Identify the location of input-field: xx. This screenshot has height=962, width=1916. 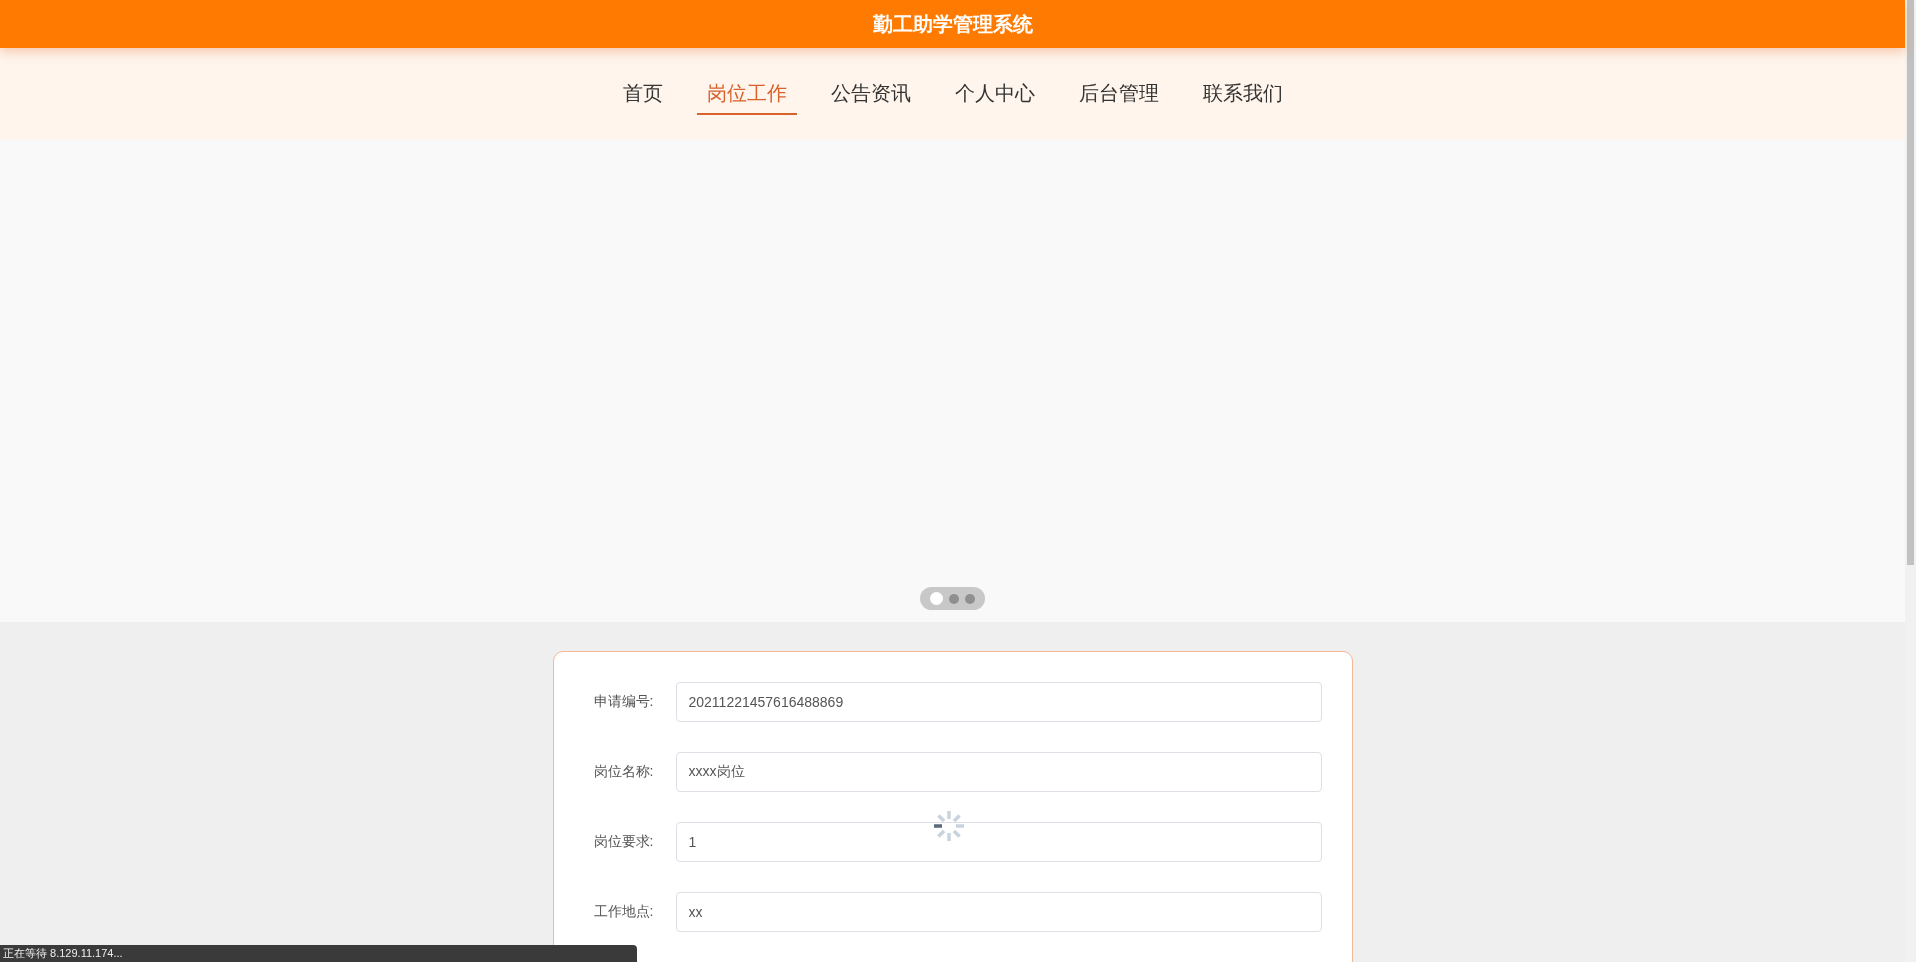
(998, 912).